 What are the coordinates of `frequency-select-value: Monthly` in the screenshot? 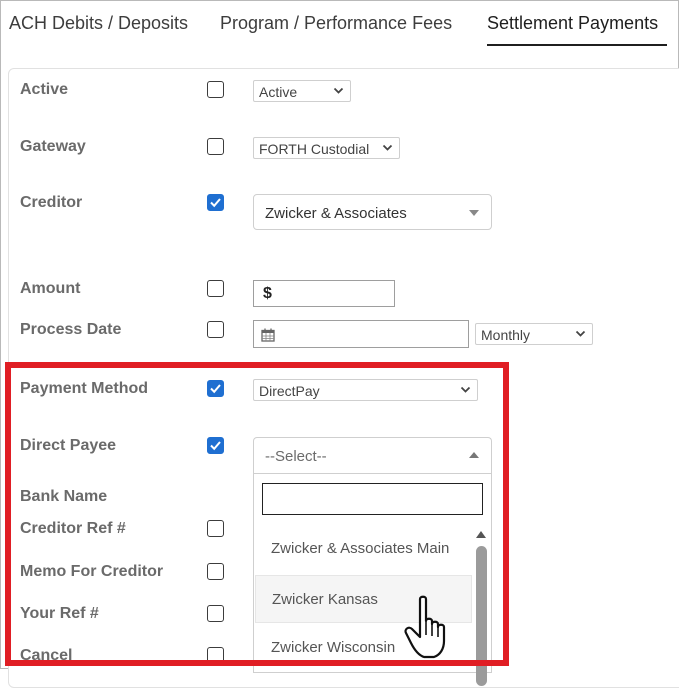 It's located at (506, 335).